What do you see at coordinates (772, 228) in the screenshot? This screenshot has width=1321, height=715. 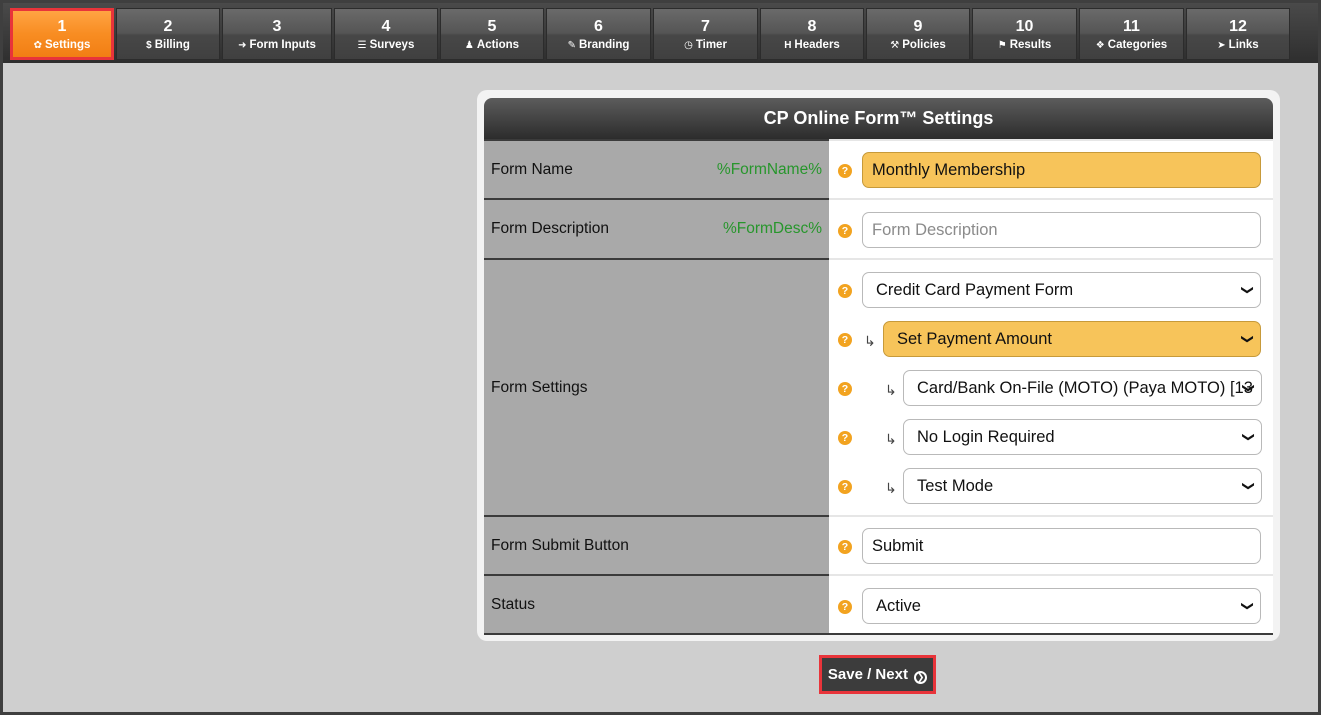 I see `form-description-token: %FormDesc%` at bounding box center [772, 228].